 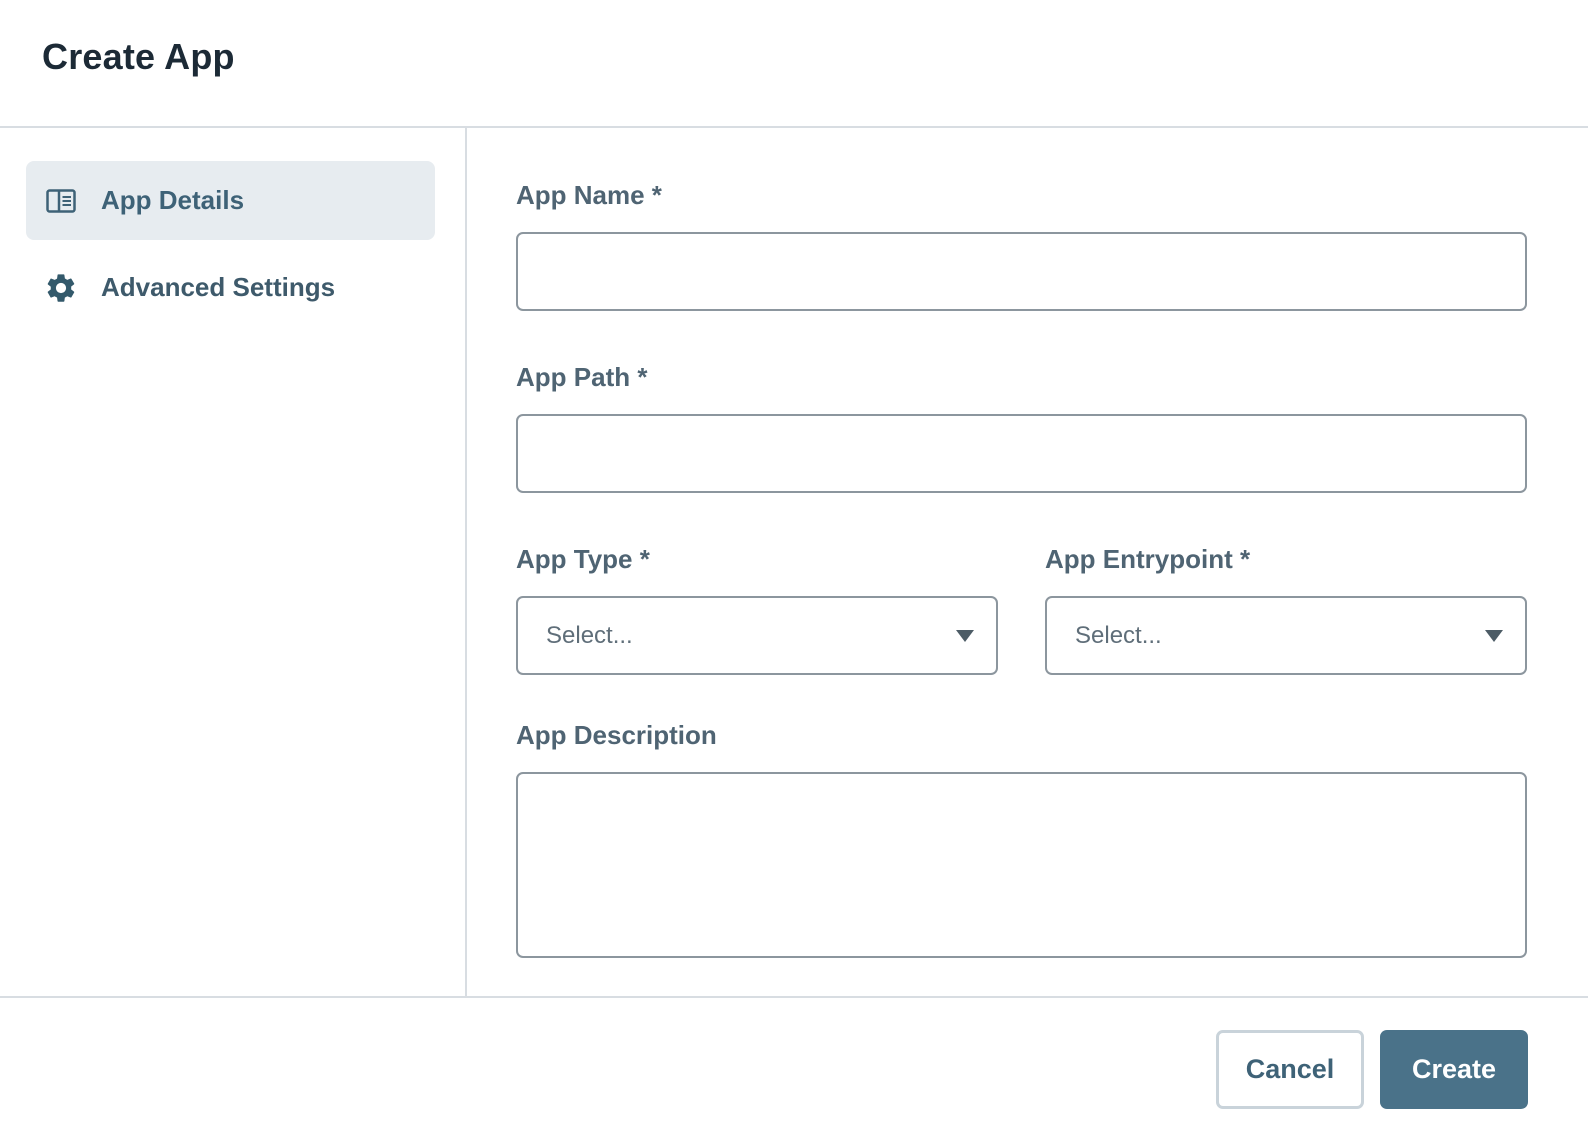 What do you see at coordinates (794, 1071) in the screenshot?
I see `dialog-footer: Cancel Create` at bounding box center [794, 1071].